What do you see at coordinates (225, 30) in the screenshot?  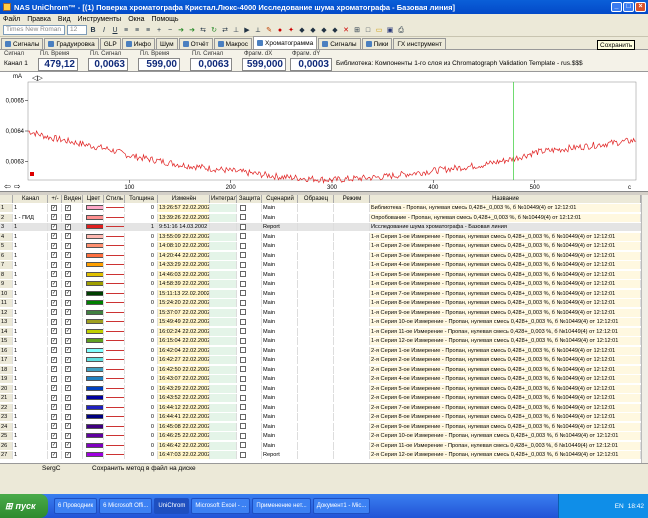 I see `swap-icon: ⇄` at bounding box center [225, 30].